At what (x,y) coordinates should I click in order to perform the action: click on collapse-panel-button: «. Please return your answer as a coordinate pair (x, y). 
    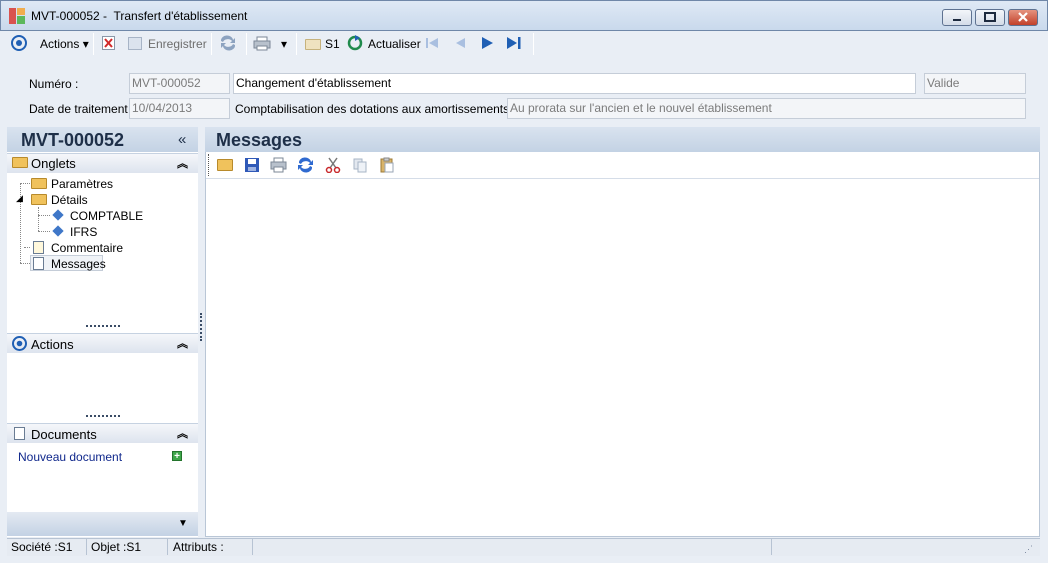
    Looking at the image, I should click on (182, 139).